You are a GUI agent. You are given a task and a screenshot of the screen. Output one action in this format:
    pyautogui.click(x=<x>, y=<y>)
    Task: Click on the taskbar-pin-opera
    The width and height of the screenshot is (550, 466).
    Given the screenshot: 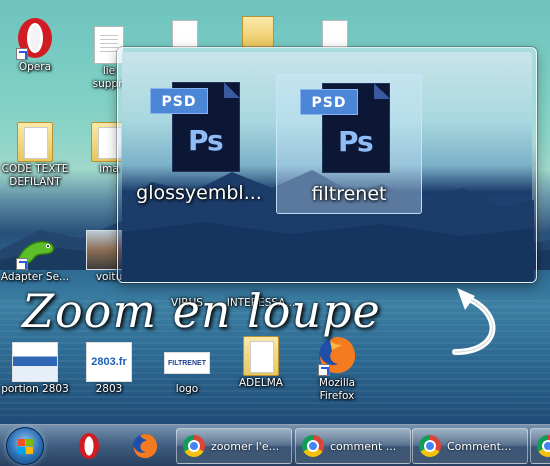 What is the action you would take?
    pyautogui.click(x=89, y=446)
    